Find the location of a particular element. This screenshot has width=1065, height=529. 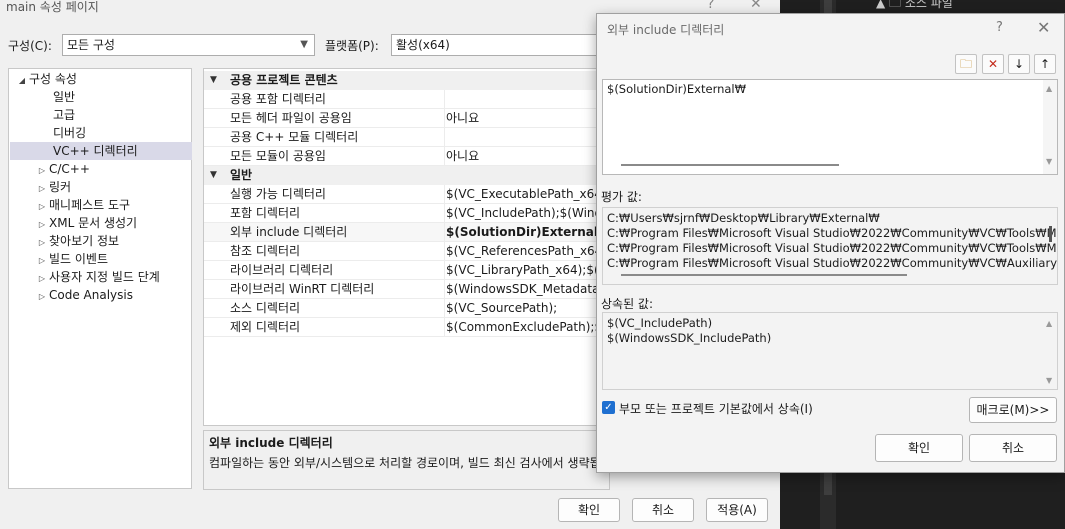

grid-row: 실행 가능 디렉터리$(VC_ExecutablePath_x64);$(Win is located at coordinates (406, 194).